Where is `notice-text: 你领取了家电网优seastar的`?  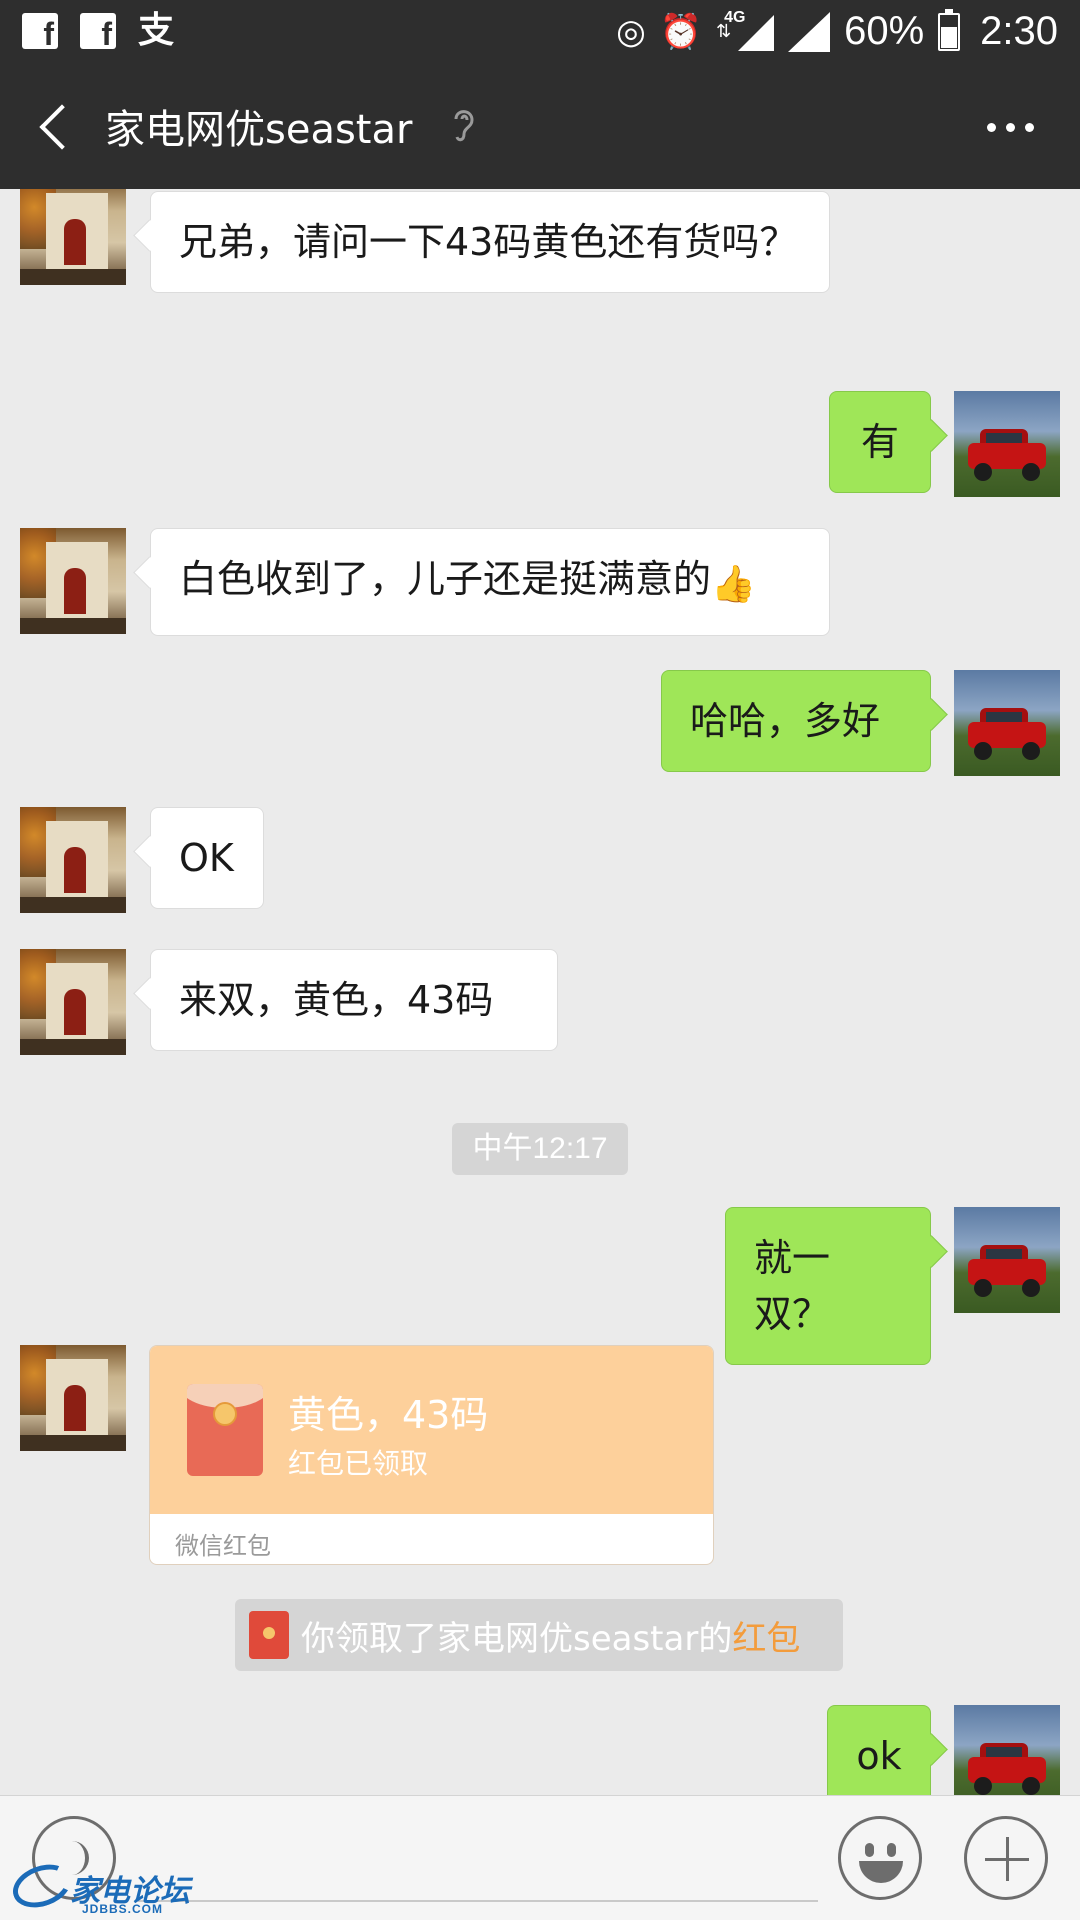 notice-text: 你领取了家电网优seastar的 is located at coordinates (517, 1638).